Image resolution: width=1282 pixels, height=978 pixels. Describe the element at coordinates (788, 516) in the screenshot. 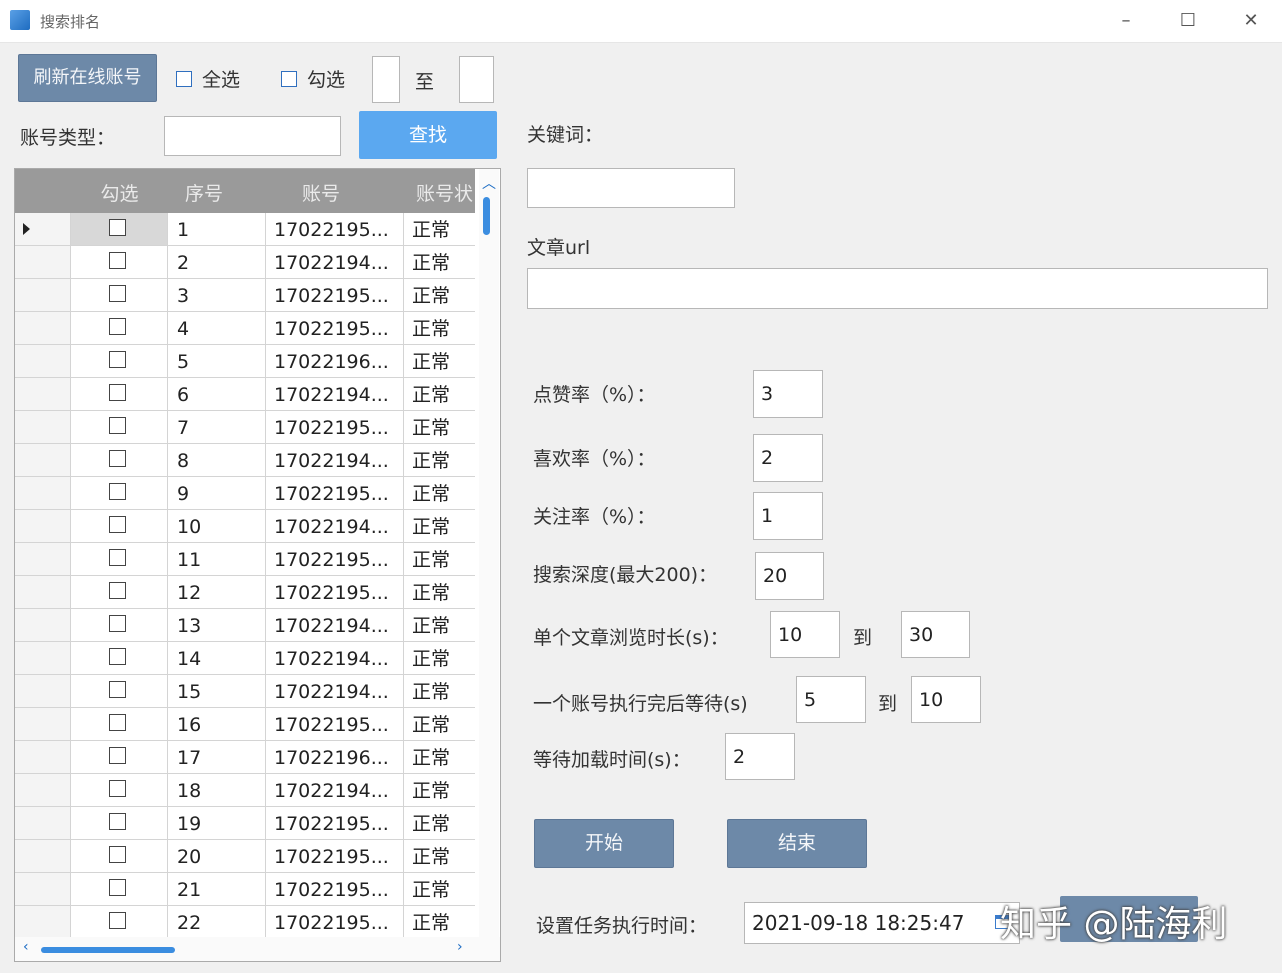

I see `follow-rate-input: 1` at that location.